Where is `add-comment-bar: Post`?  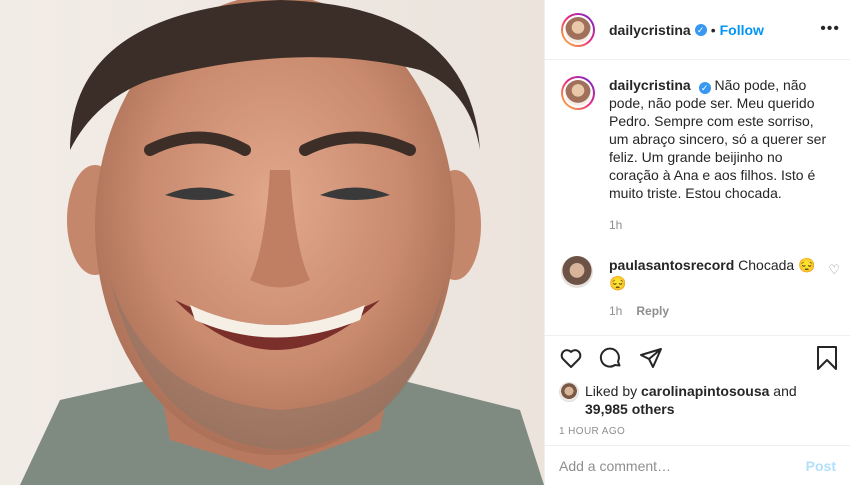 add-comment-bar: Post is located at coordinates (697, 465).